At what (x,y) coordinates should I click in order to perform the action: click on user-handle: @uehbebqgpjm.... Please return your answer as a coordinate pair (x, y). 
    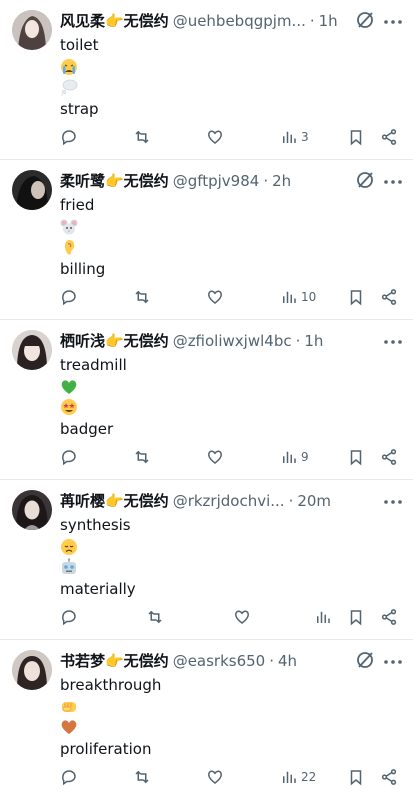
    Looking at the image, I should click on (239, 21).